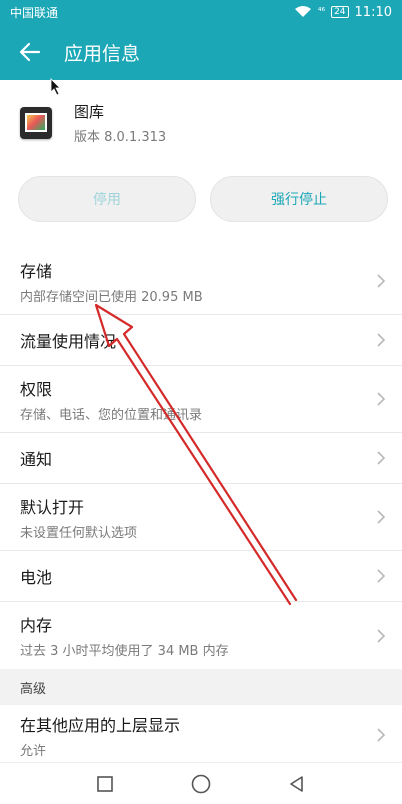  I want to click on list-item-memory: 内存 过去 3 小时平均使用了 34 MB 内存, so click(201, 635).